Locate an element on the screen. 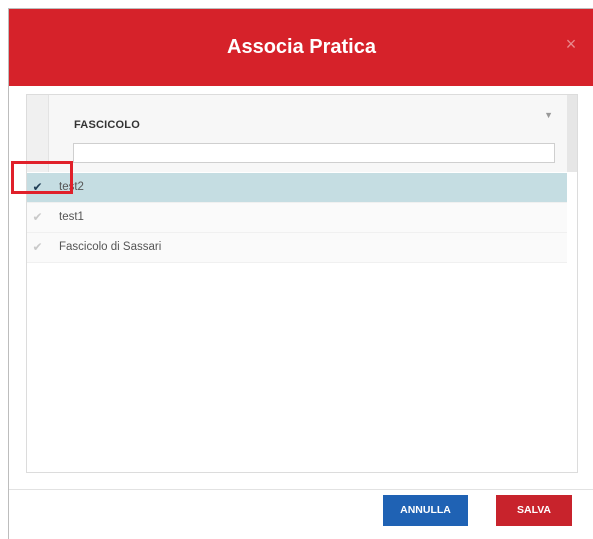  grid-column-header: FASCICOLO ▼ is located at coordinates (308, 133).